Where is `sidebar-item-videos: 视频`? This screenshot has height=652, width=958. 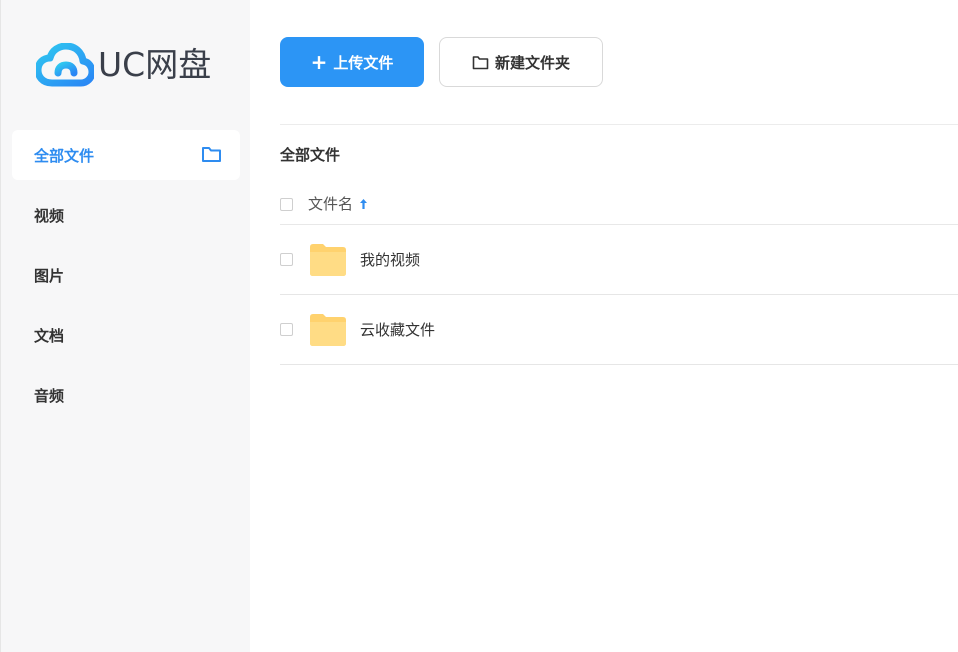 sidebar-item-videos: 视频 is located at coordinates (126, 215).